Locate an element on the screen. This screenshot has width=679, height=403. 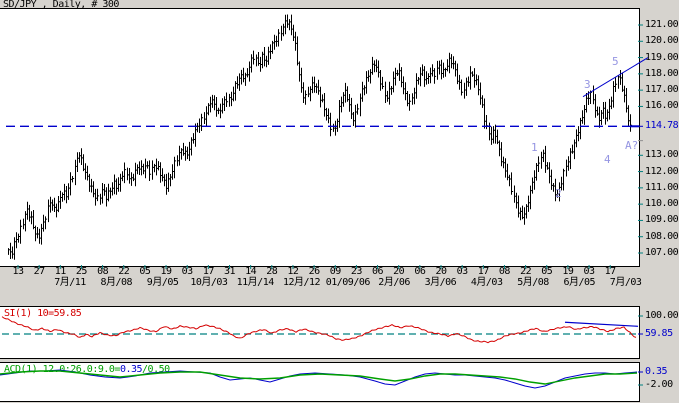
x-axis-month-label: 12月/12 is located at coordinates (301, 282).